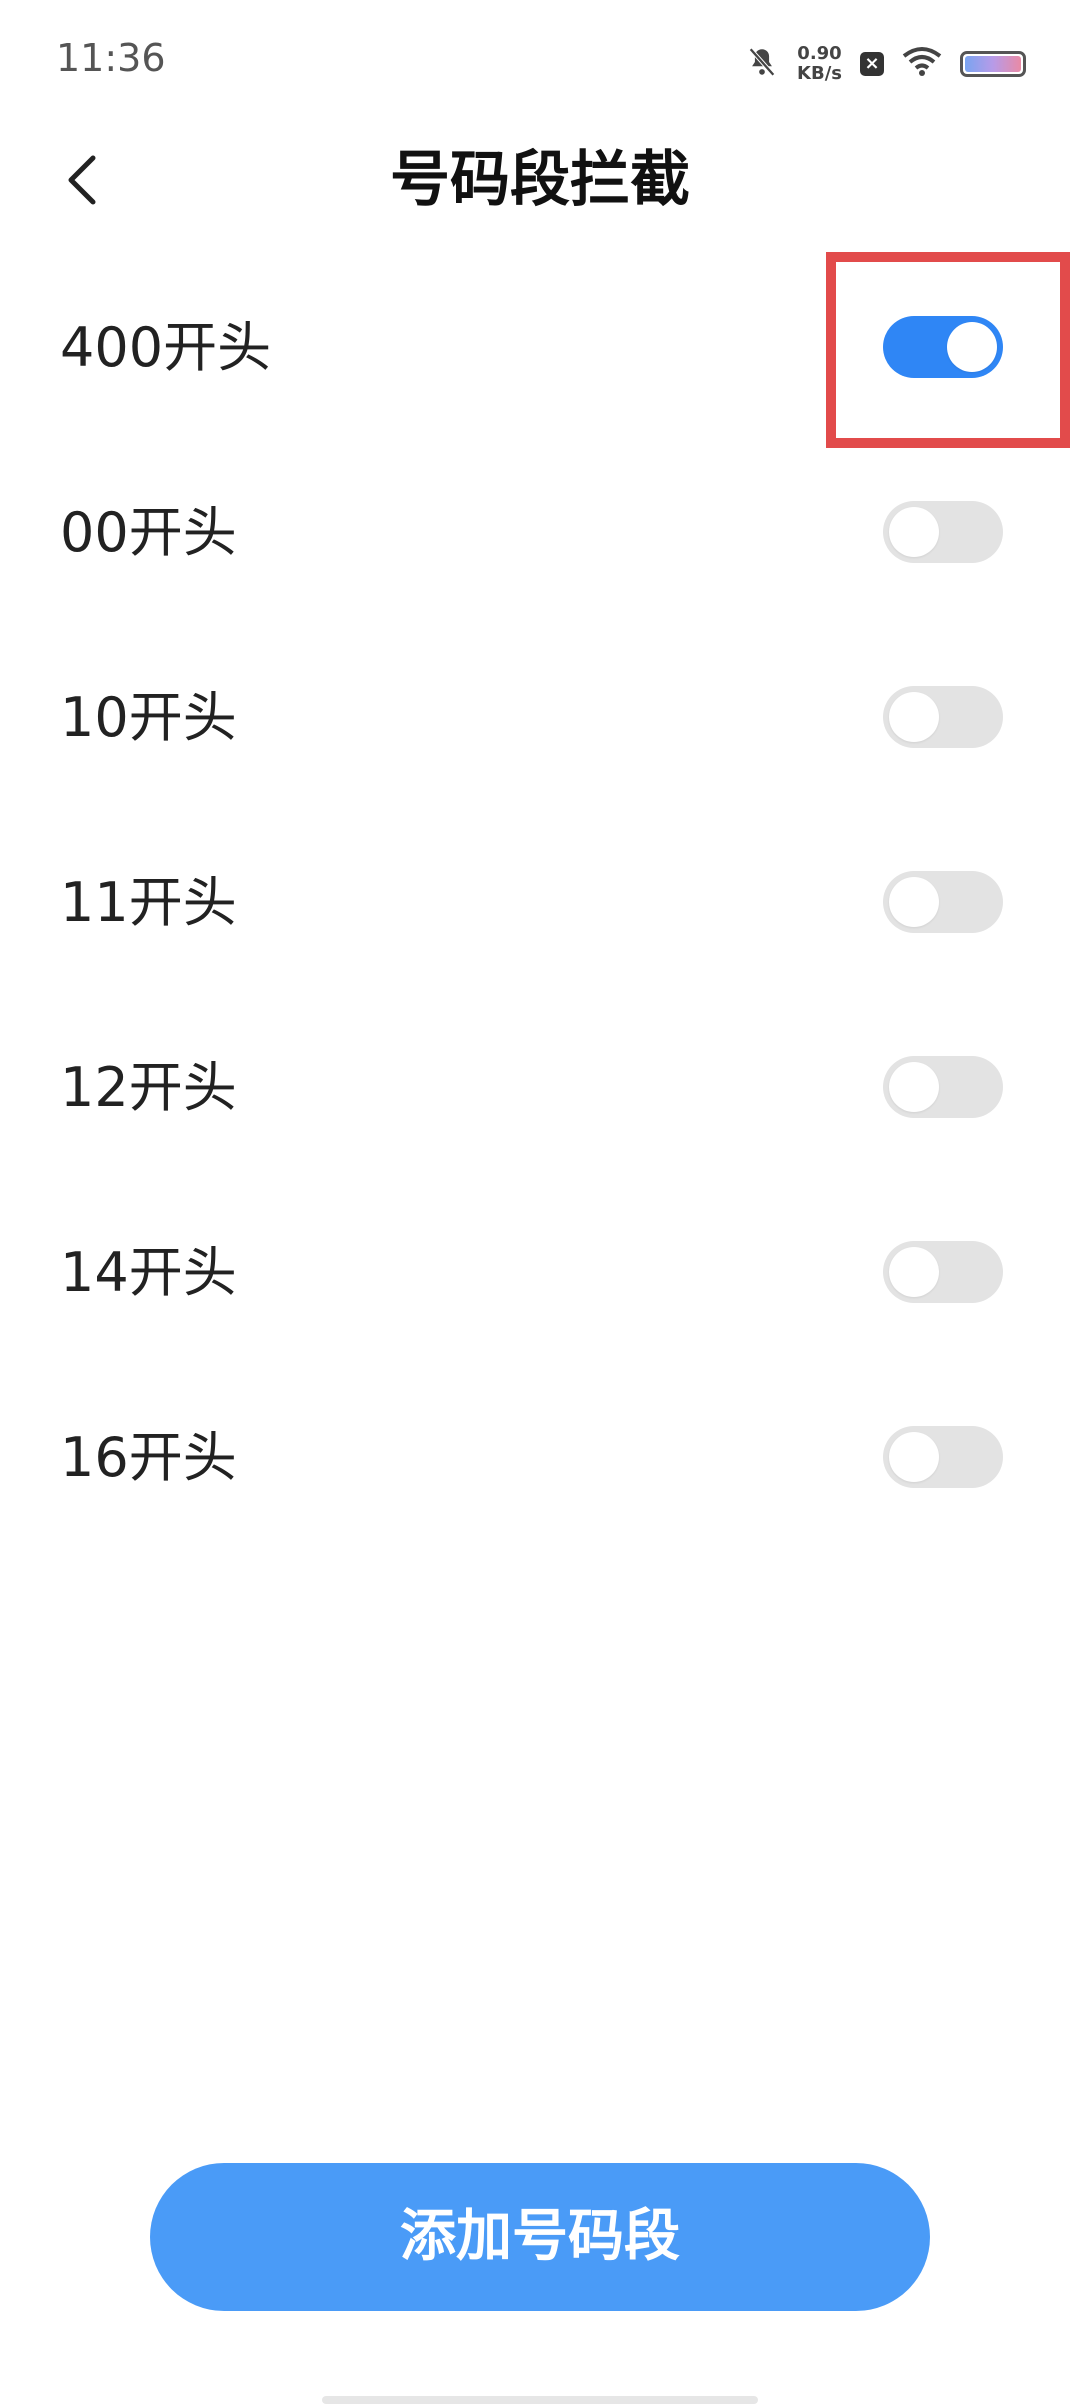  Describe the element at coordinates (540, 2237) in the screenshot. I see `add-prefix-button: 添加号码段` at that location.